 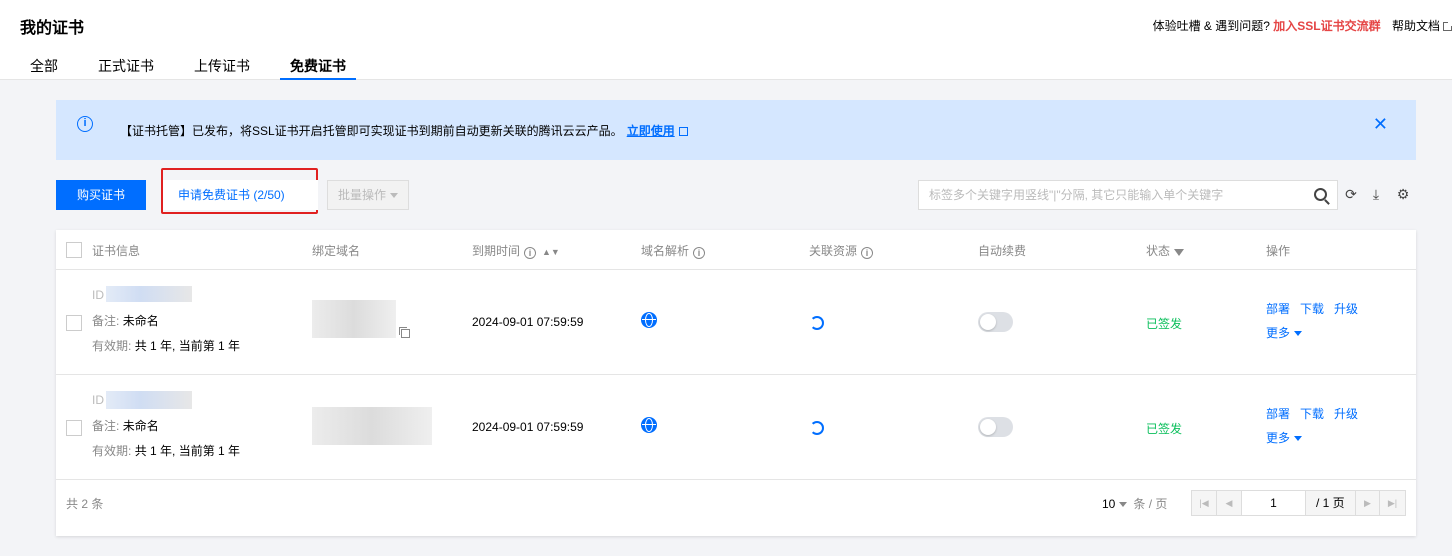 I want to click on col-status: 状态, so click(x=1165, y=250).